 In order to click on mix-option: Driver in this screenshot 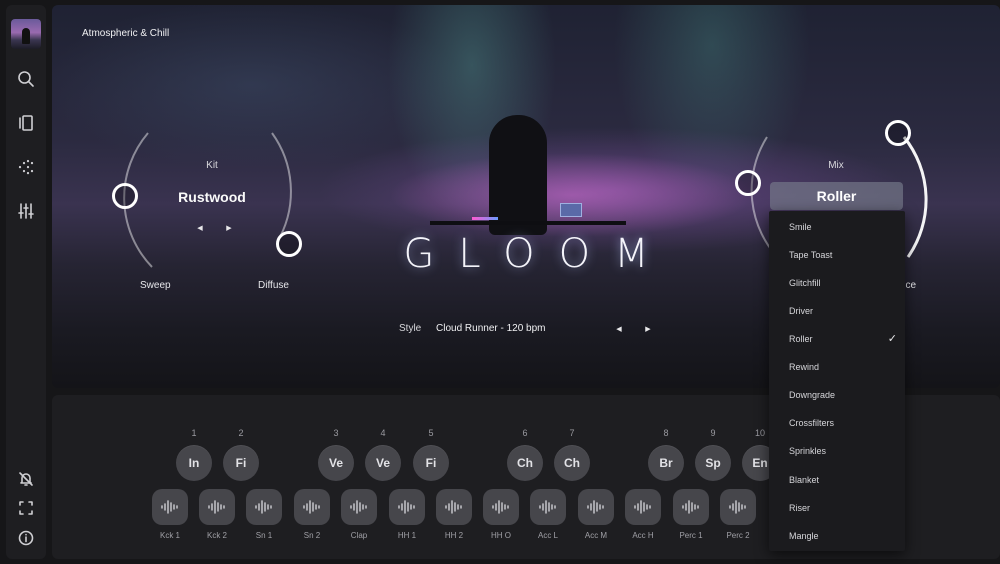, I will do `click(837, 311)`.